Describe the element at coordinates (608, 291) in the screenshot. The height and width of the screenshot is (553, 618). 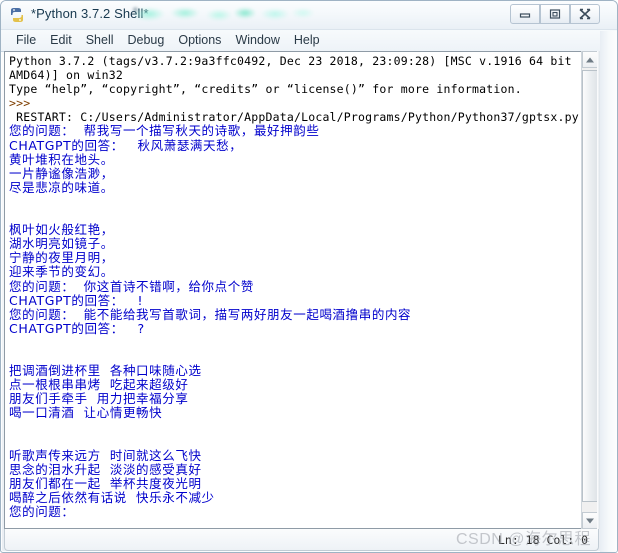
I see `window-right-chrome` at that location.